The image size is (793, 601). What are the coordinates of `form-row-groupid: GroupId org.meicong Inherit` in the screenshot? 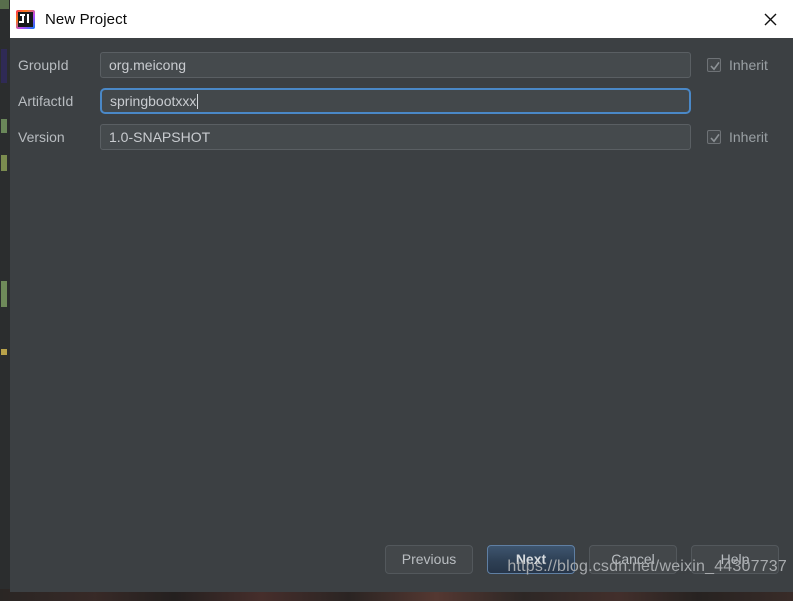 It's located at (401, 65).